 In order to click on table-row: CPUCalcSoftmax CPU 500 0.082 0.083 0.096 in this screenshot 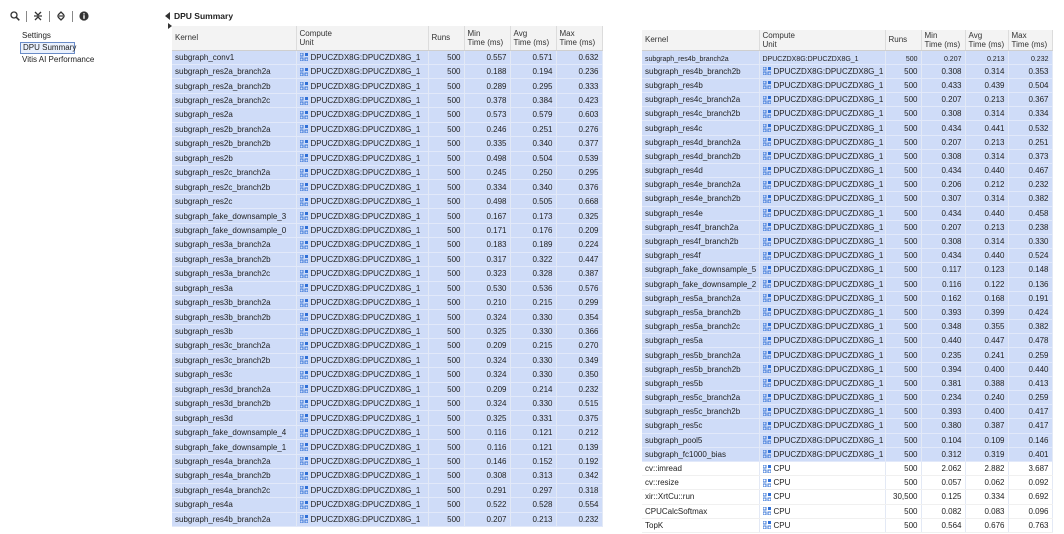, I will do `click(847, 511)`.